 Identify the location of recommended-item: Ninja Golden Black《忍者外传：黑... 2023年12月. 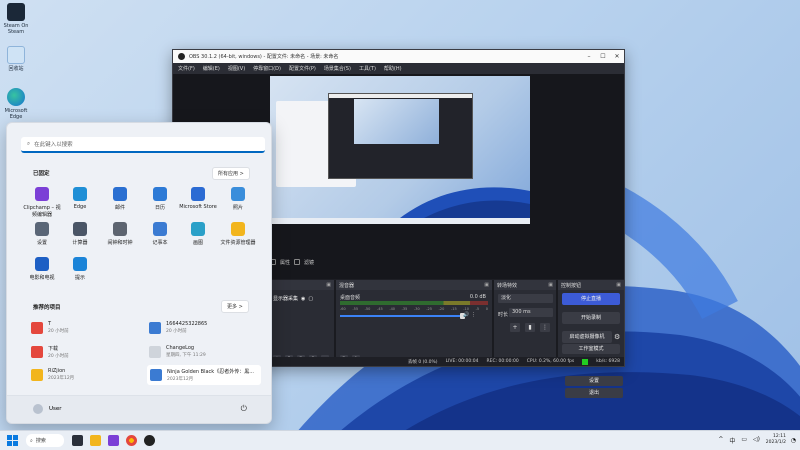
(204, 375).